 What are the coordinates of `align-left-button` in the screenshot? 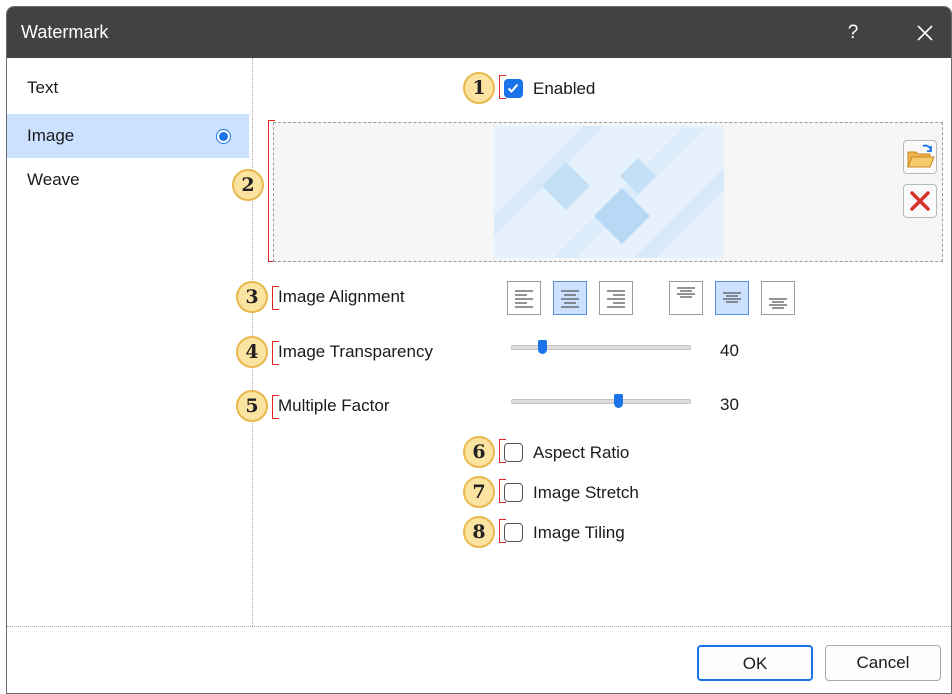 It's located at (524, 298).